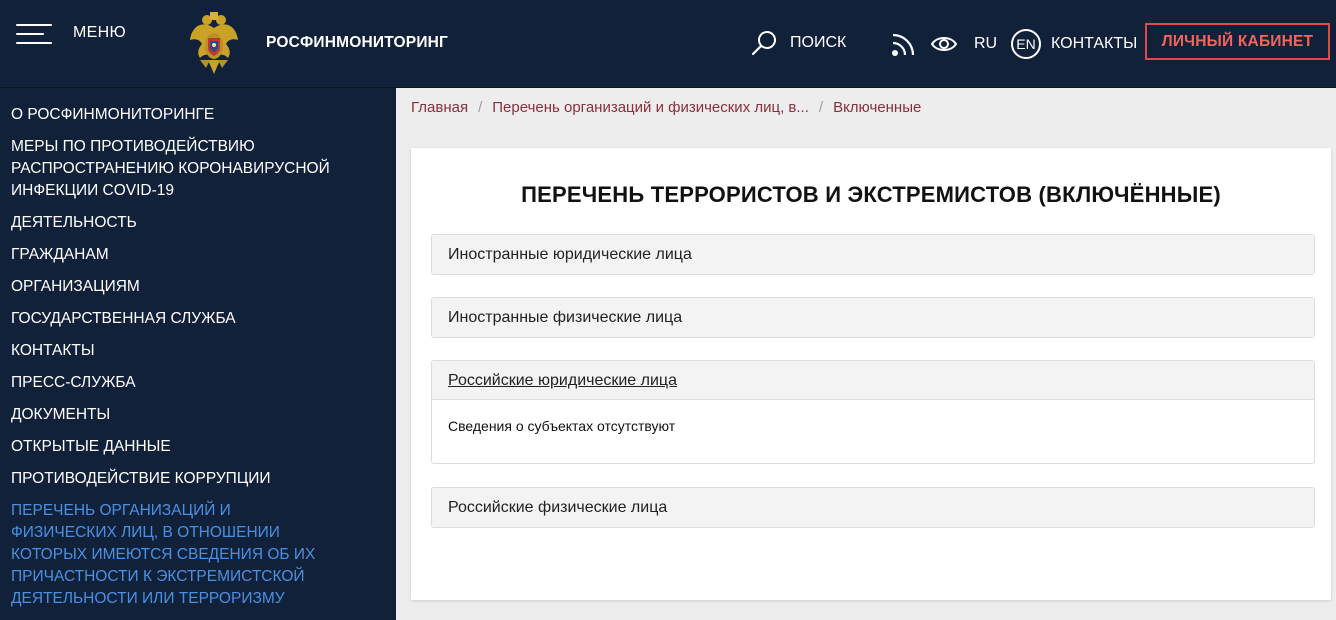 The height and width of the screenshot is (620, 1336). I want to click on sidebar-item-documents: ДОКУМЕНТЫ, so click(198, 420).